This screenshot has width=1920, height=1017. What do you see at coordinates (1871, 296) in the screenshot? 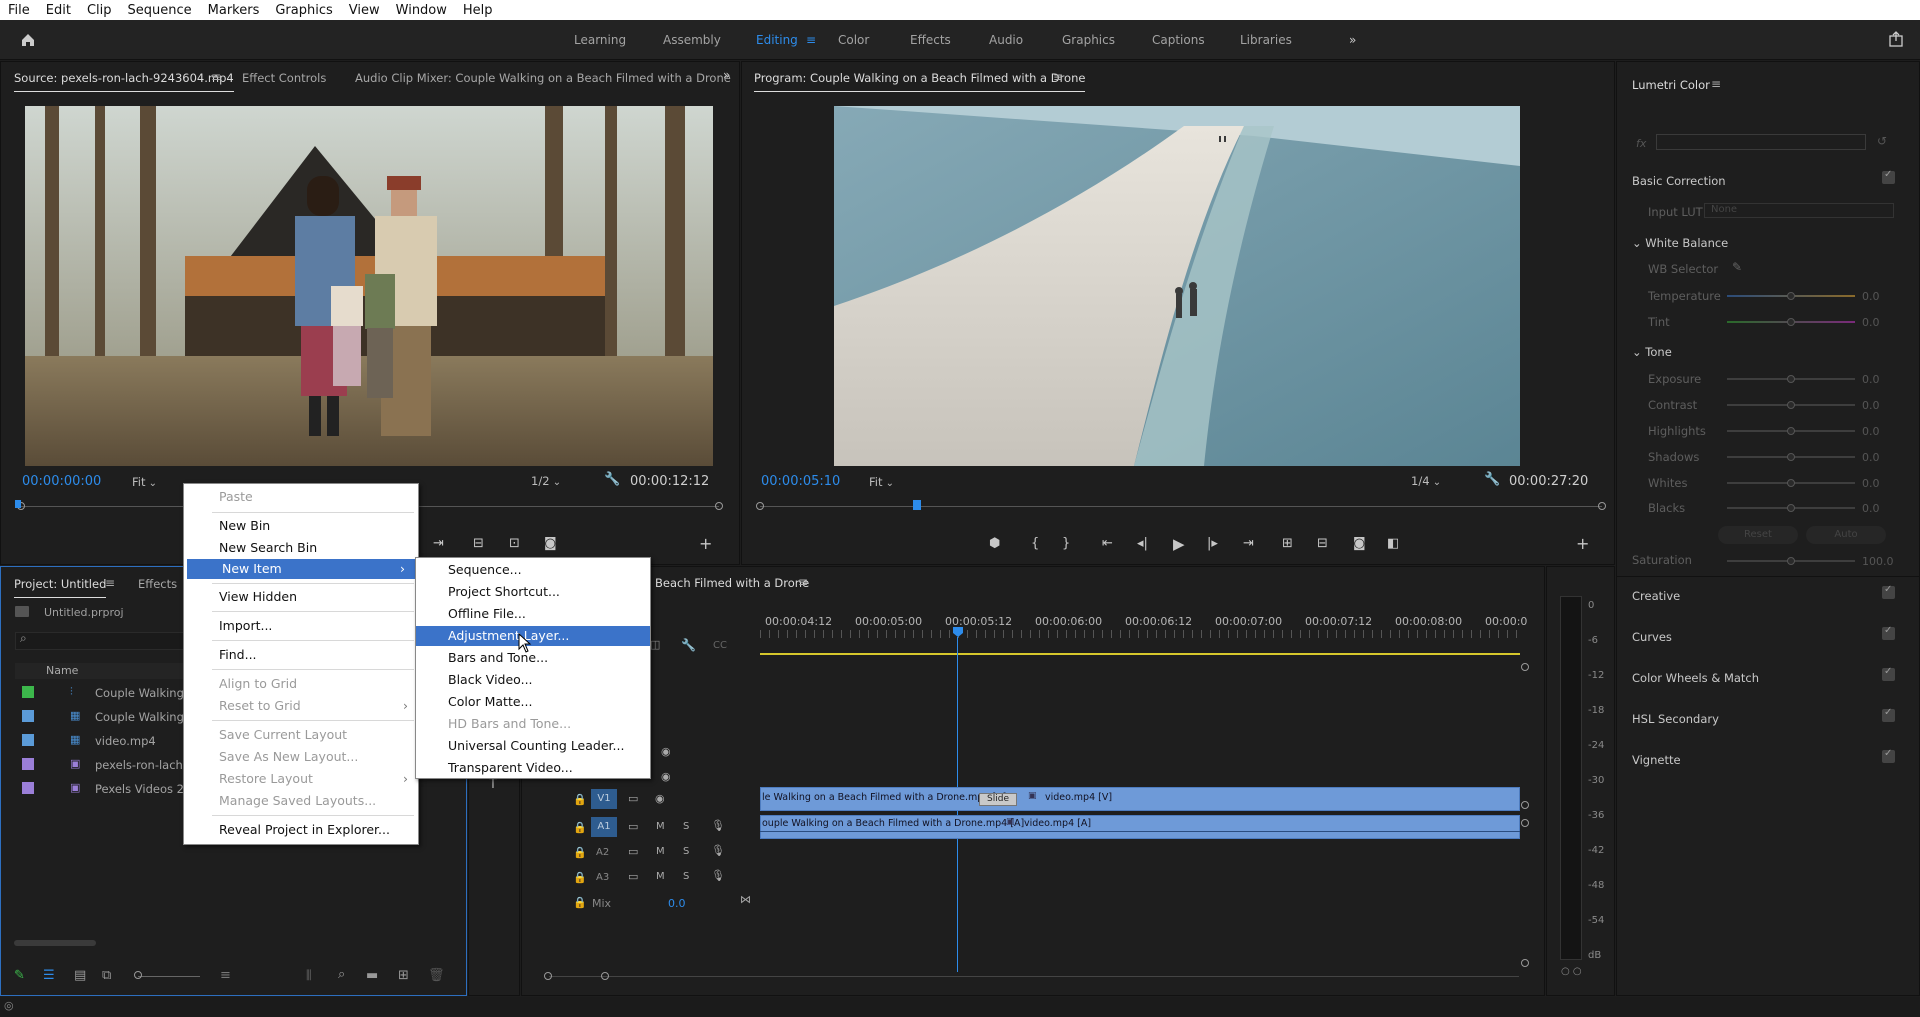
I see `temperature-value: 0.0` at bounding box center [1871, 296].